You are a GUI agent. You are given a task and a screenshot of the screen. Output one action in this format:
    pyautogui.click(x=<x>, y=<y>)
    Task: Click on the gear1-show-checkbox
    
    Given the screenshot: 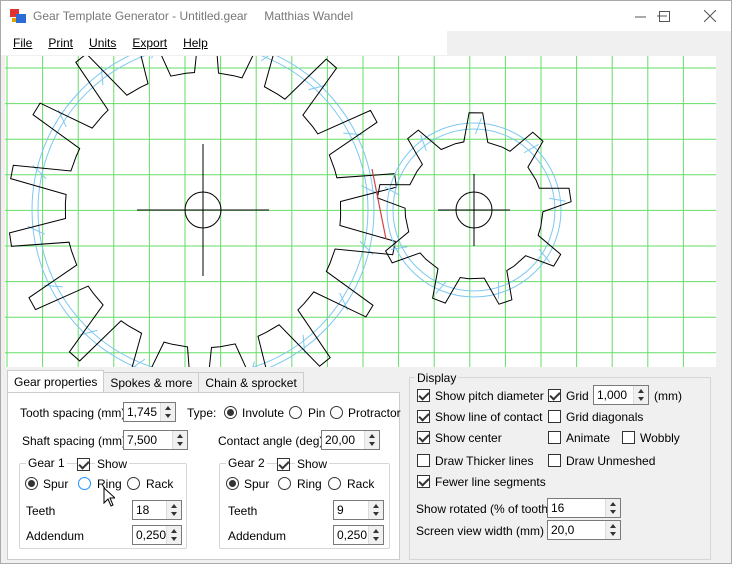 What is the action you would take?
    pyautogui.click(x=83, y=464)
    